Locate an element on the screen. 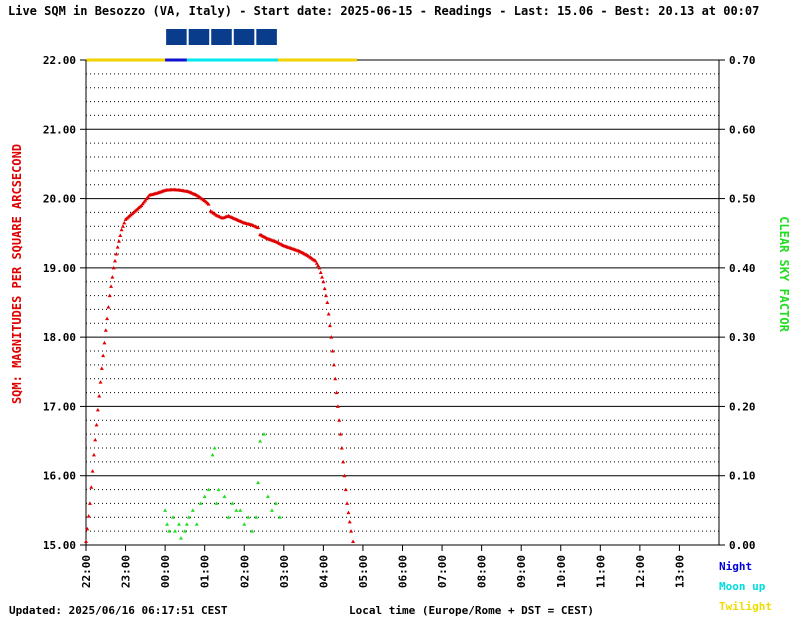  time-bands is located at coordinates (222, 60).